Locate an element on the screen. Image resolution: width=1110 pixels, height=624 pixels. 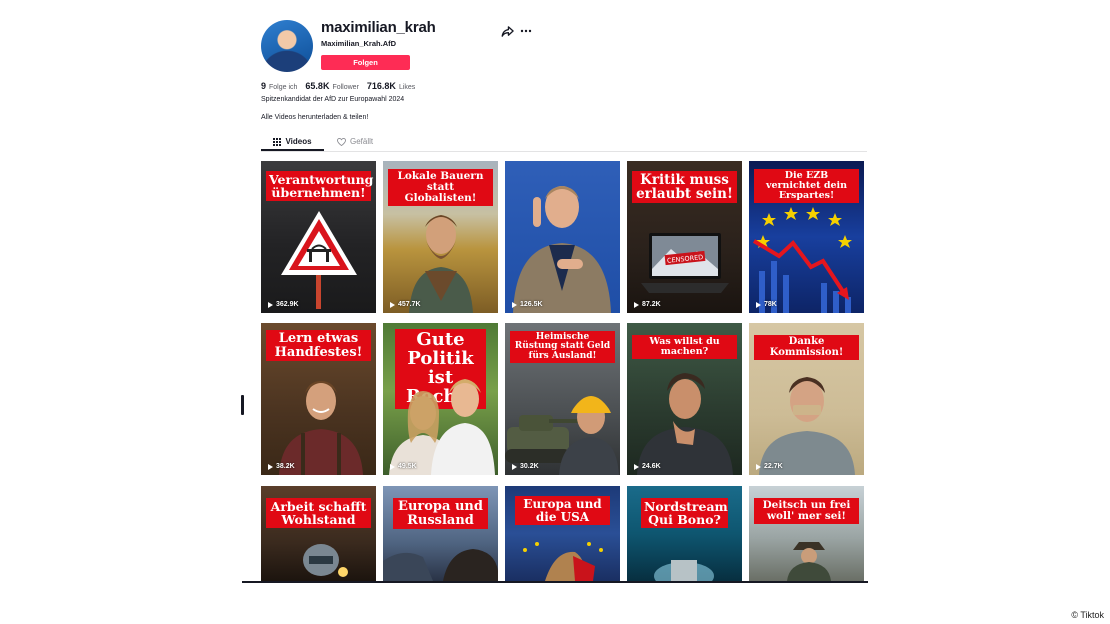
video-tile: Gute Politik ist Rechts 49.5K is located at coordinates (440, 399).